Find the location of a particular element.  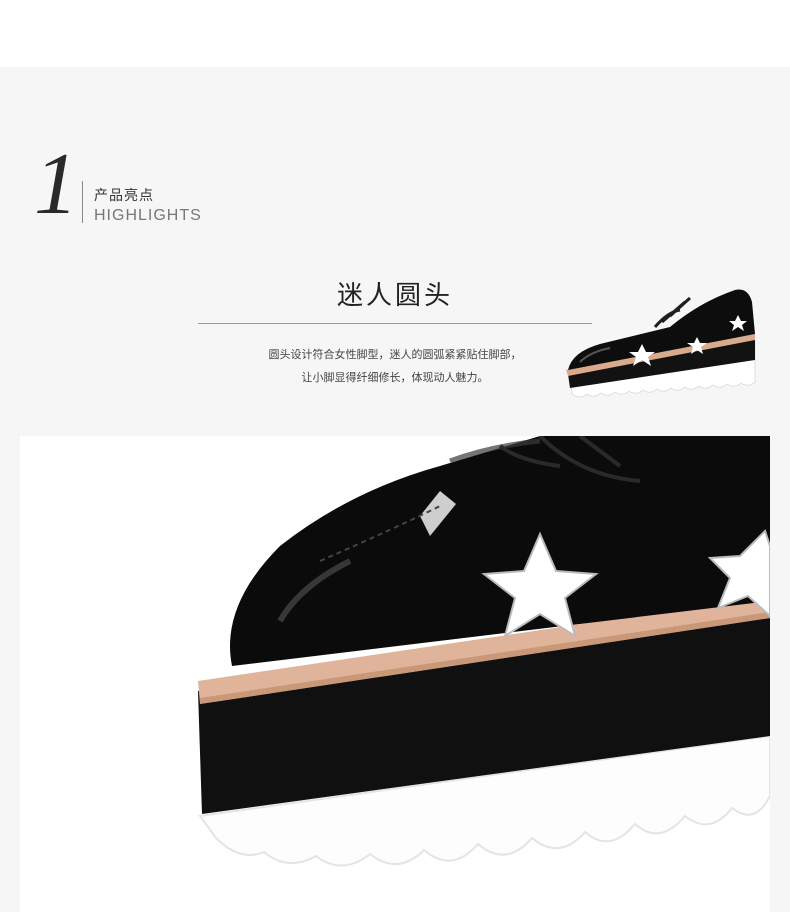

feature-divider is located at coordinates (395, 323).